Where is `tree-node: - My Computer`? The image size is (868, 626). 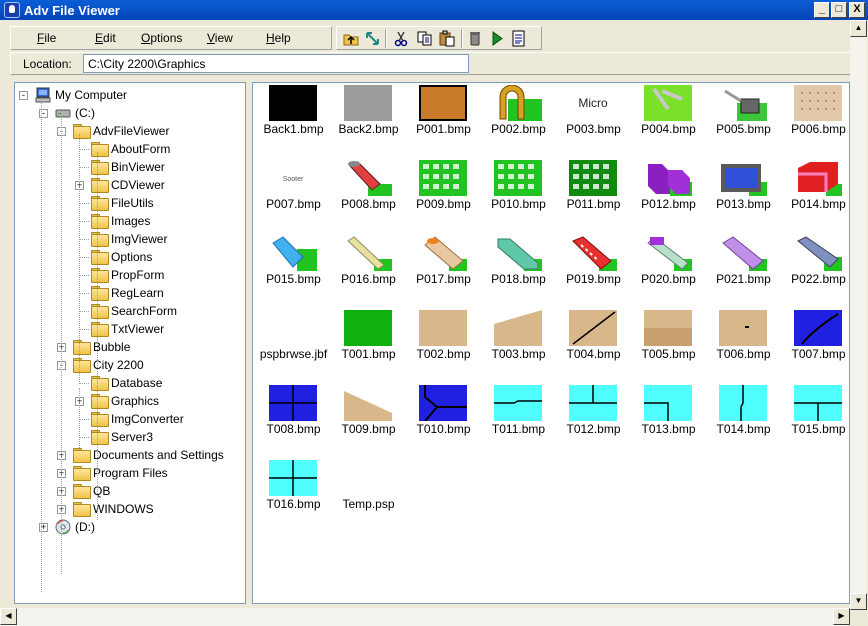
tree-node: - My Computer is located at coordinates (130, 95).